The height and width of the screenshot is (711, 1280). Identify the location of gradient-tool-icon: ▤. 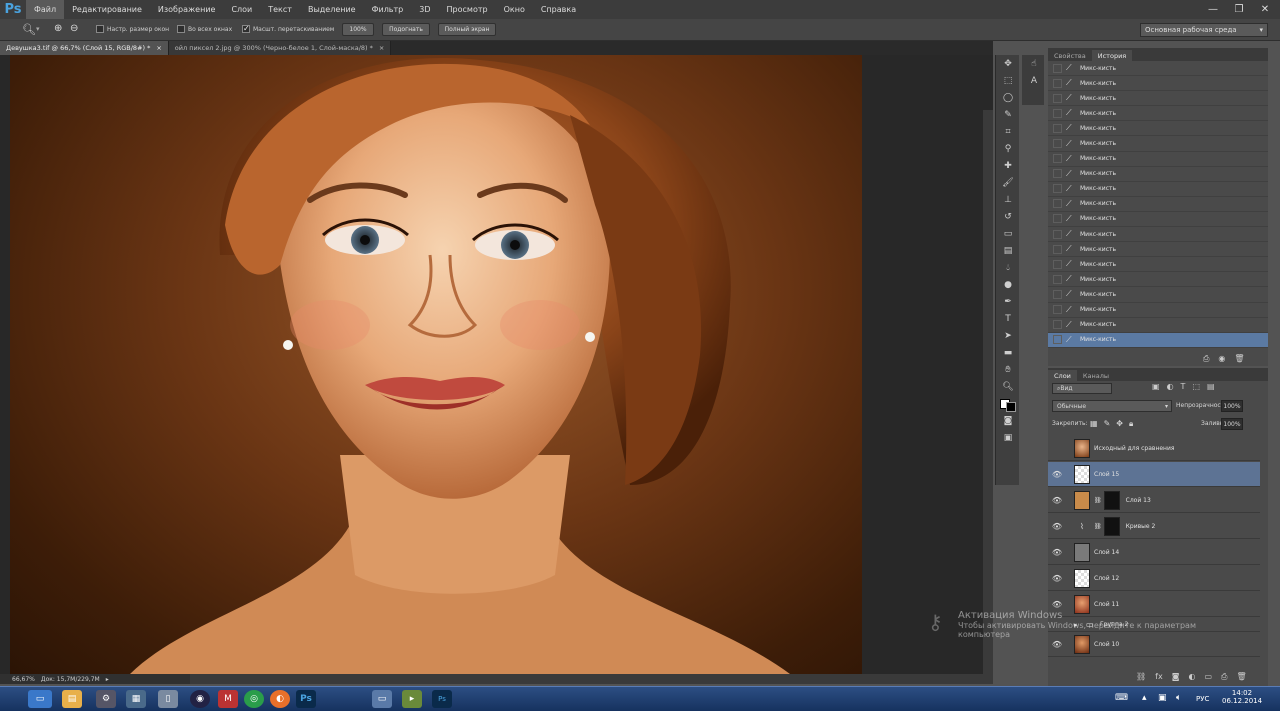
(1008, 250).